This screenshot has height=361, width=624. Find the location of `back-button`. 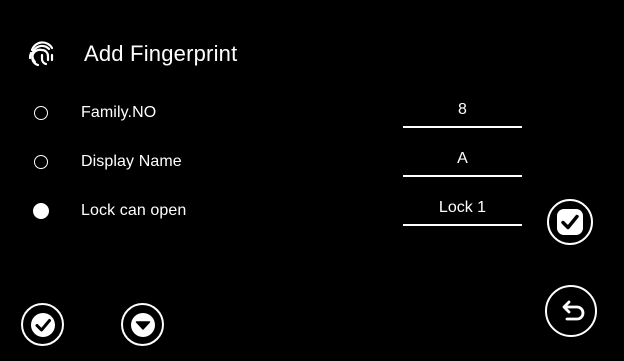

back-button is located at coordinates (571, 311).